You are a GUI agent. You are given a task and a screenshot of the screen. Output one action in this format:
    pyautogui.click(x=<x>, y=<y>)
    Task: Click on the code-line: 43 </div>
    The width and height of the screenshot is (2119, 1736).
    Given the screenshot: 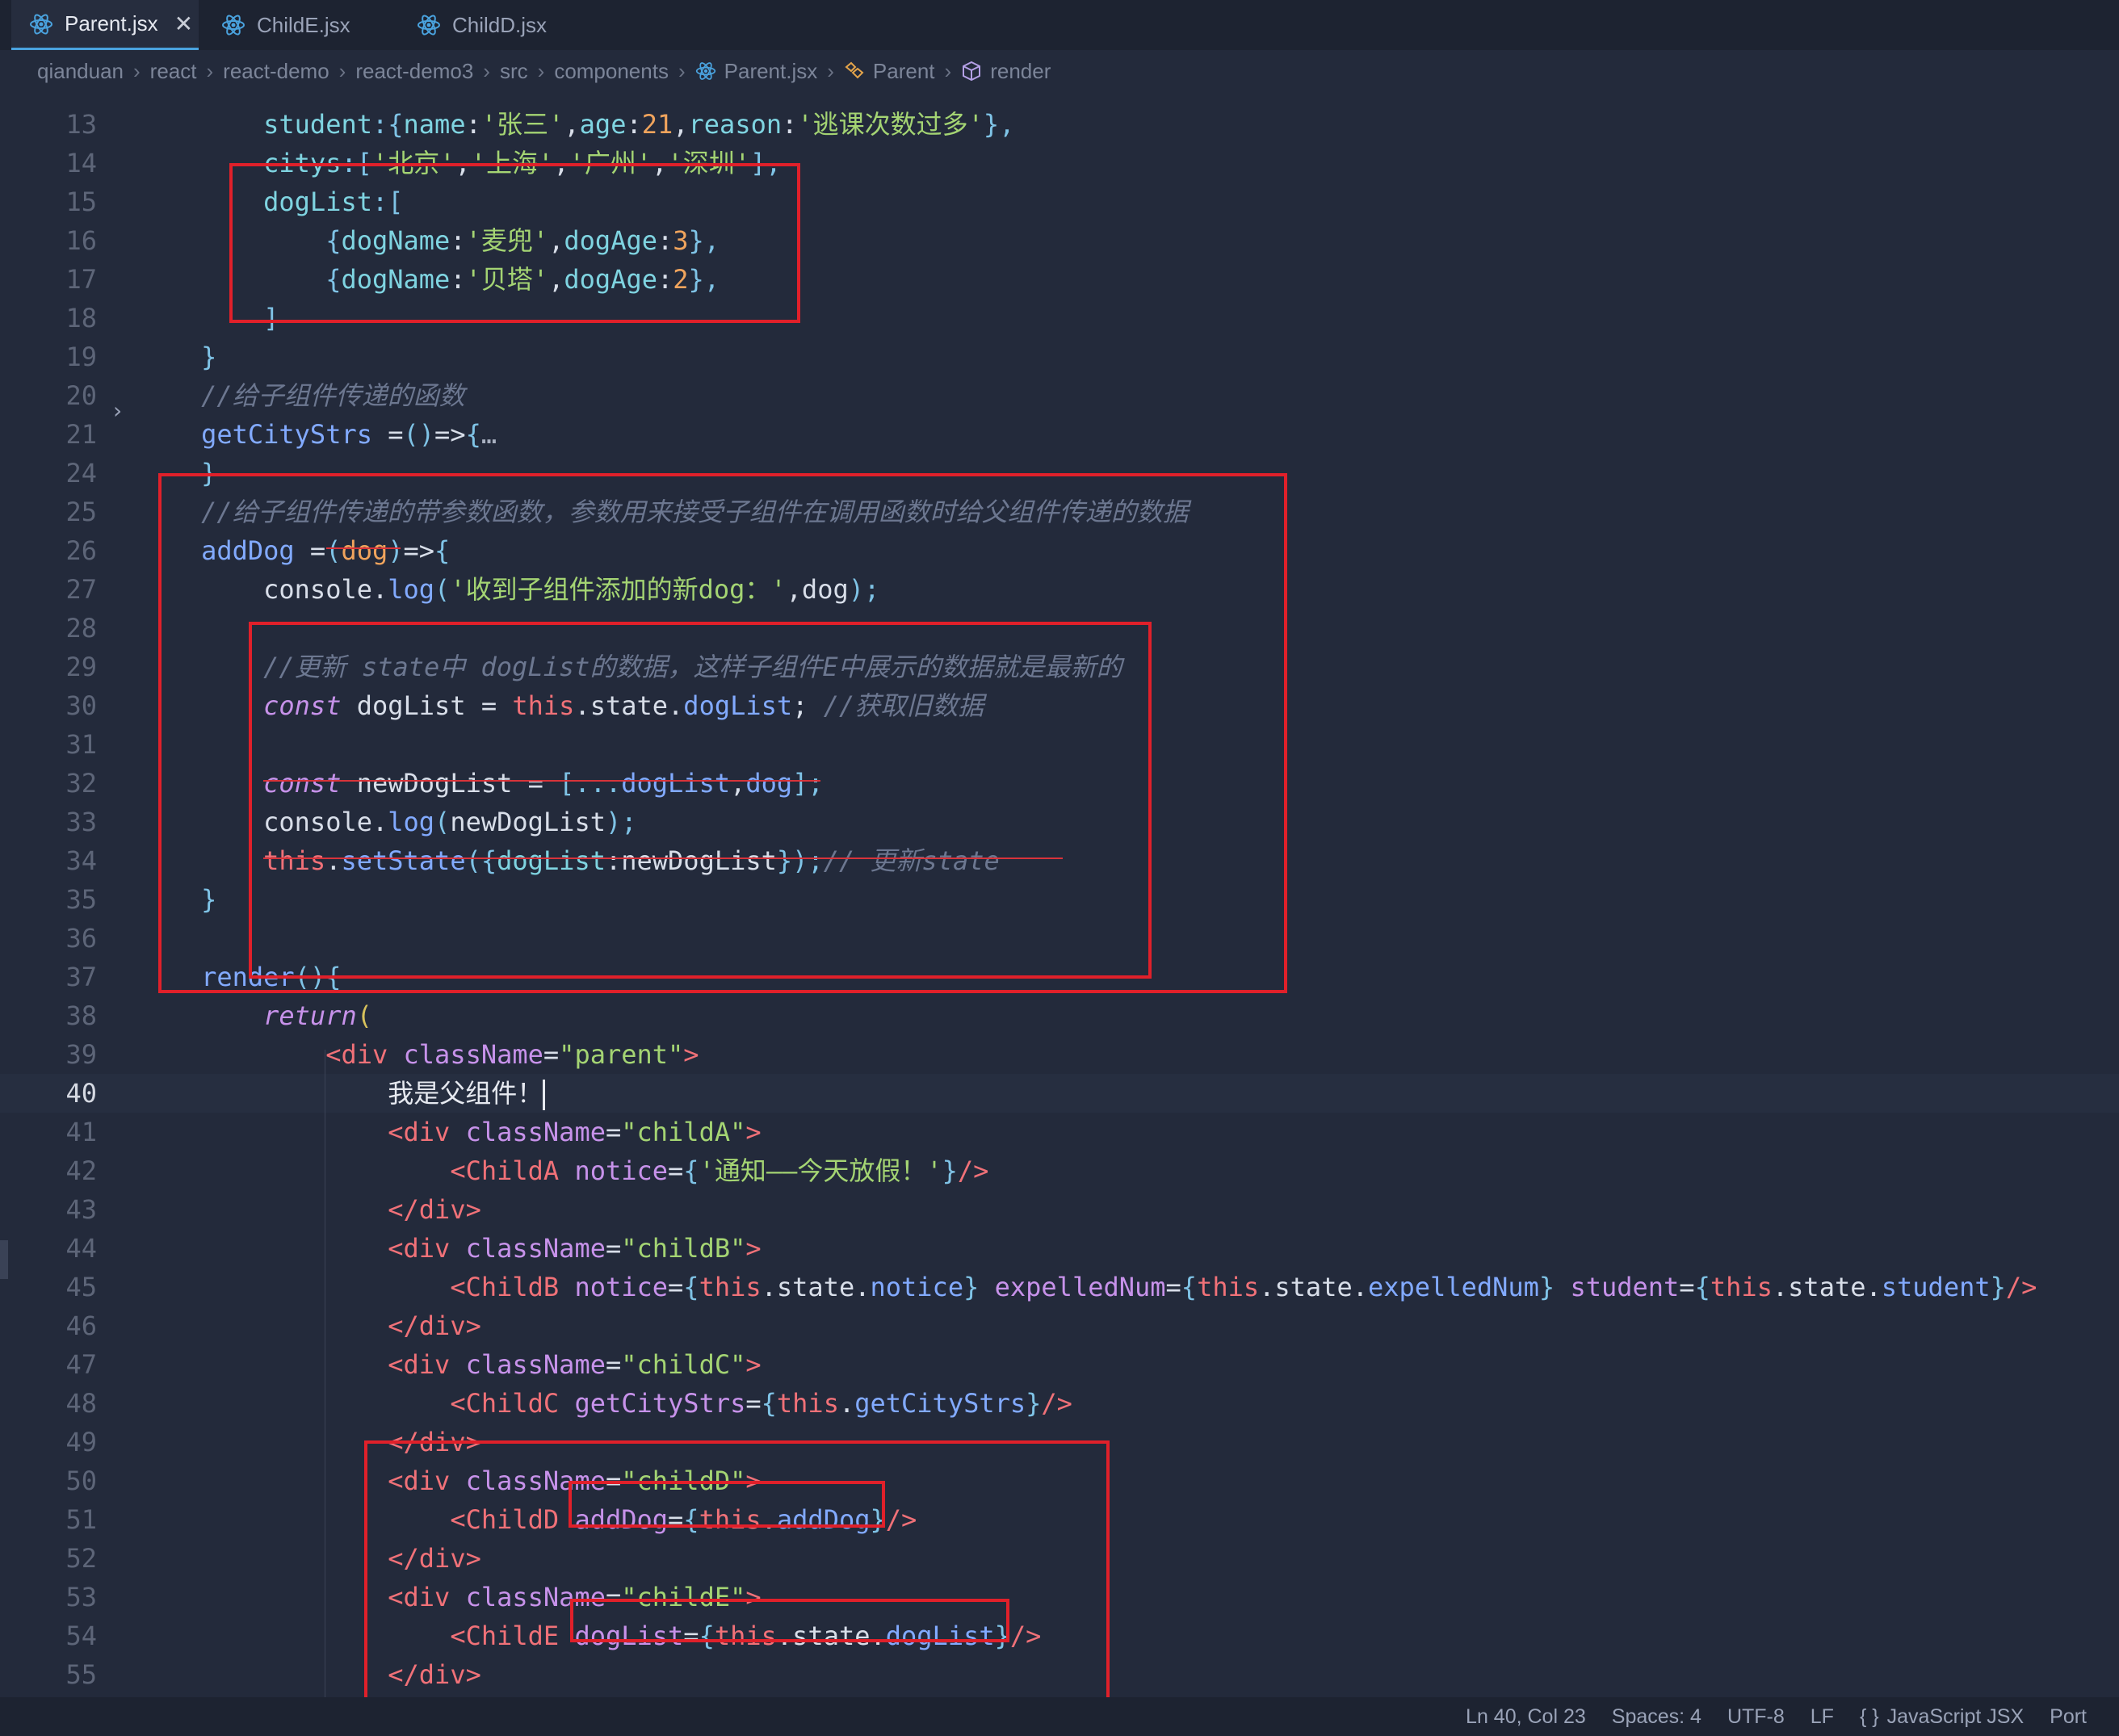 What is the action you would take?
    pyautogui.click(x=1059, y=1210)
    